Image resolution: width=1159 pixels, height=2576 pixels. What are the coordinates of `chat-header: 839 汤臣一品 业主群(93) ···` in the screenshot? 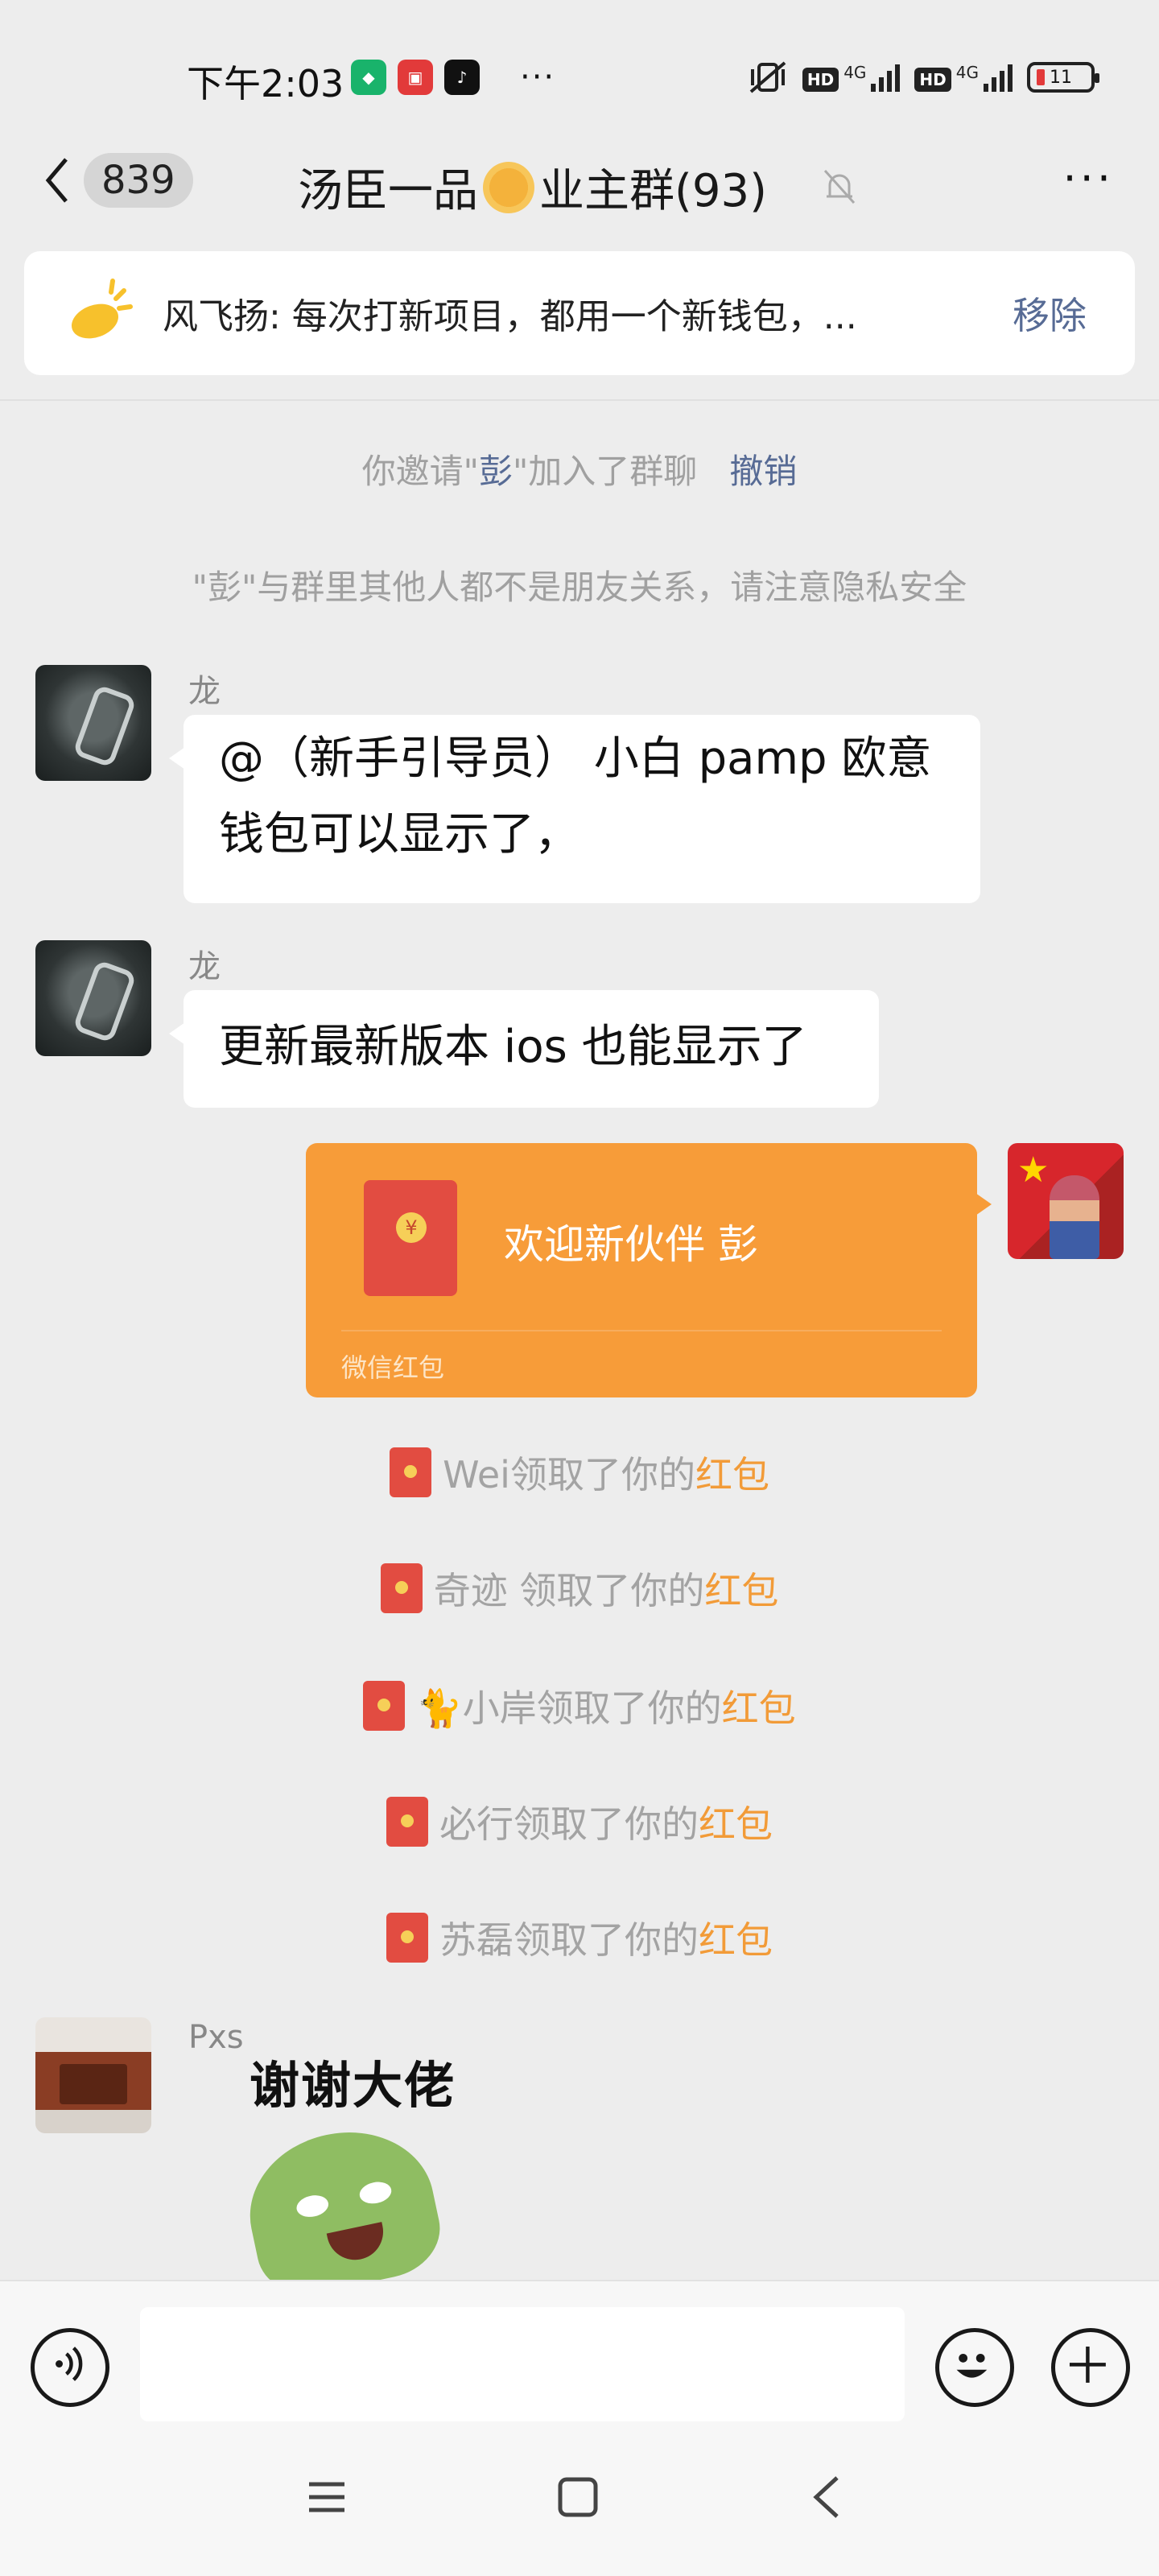 It's located at (579, 193).